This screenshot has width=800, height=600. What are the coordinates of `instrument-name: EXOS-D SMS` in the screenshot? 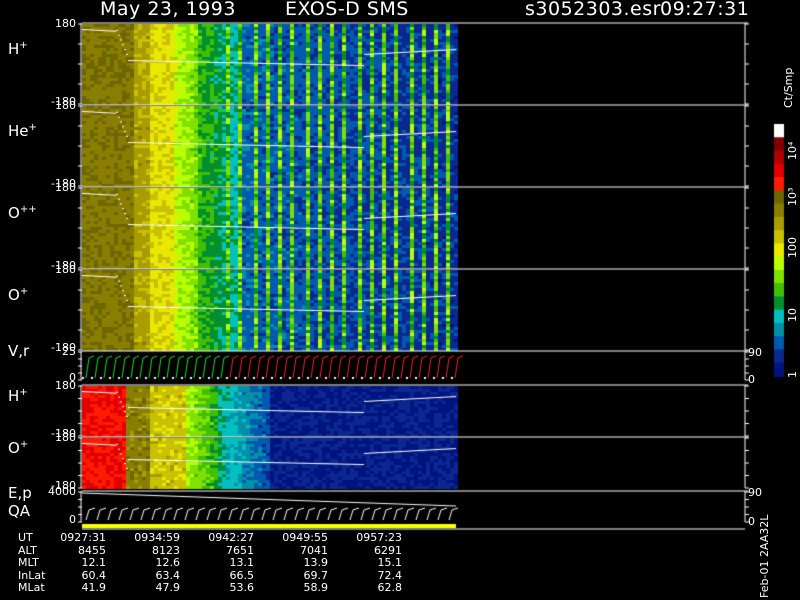 It's located at (347, 10).